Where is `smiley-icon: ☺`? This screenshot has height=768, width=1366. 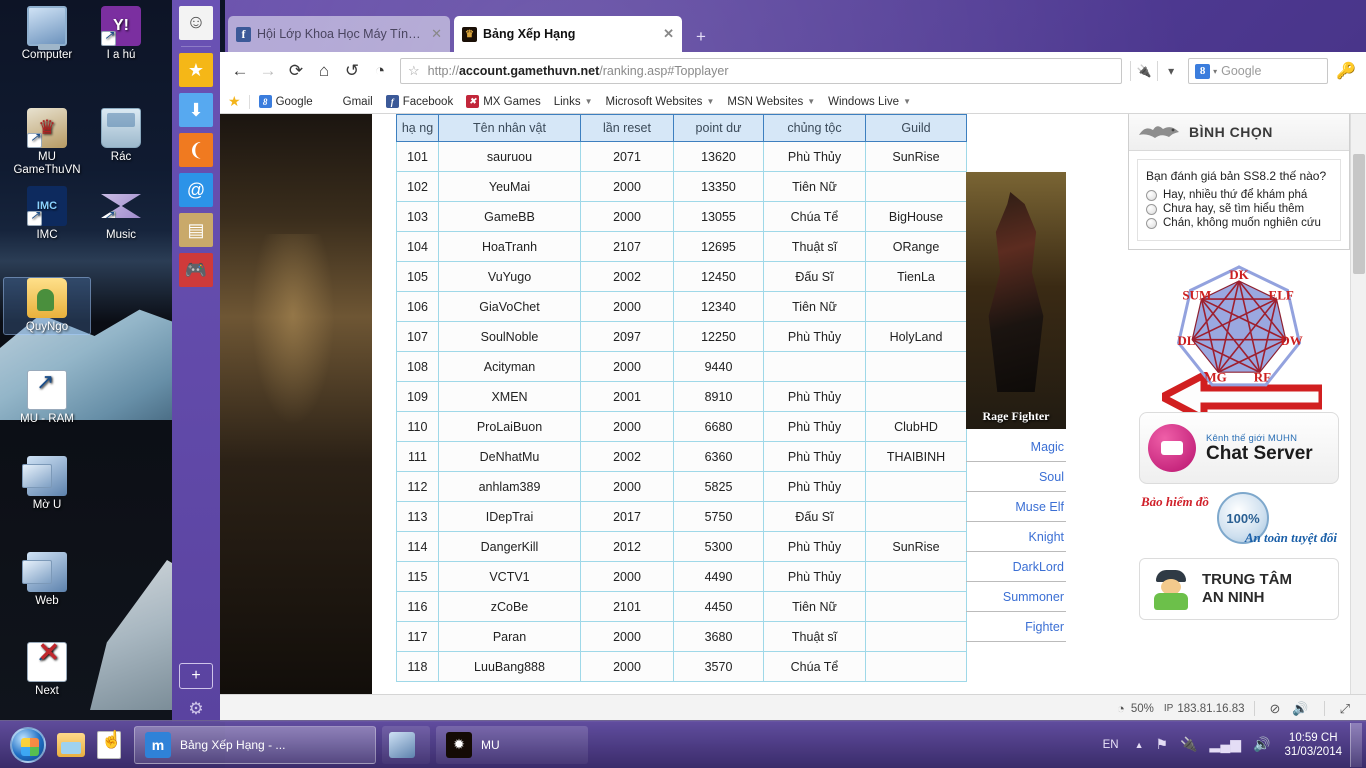 smiley-icon: ☺ is located at coordinates (196, 23).